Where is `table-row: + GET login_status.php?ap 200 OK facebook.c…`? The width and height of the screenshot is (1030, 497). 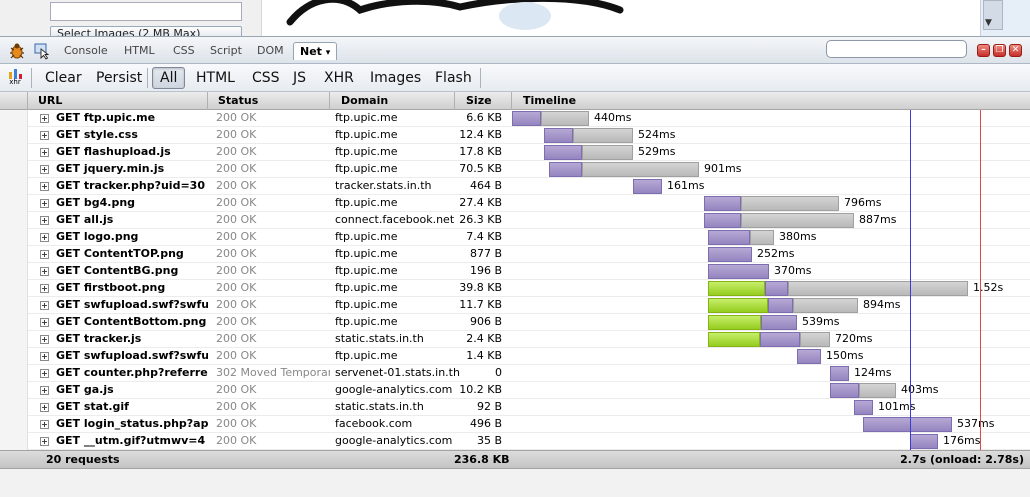 table-row: + GET login_status.php?ap 200 OK facebook.c… is located at coordinates (515, 424).